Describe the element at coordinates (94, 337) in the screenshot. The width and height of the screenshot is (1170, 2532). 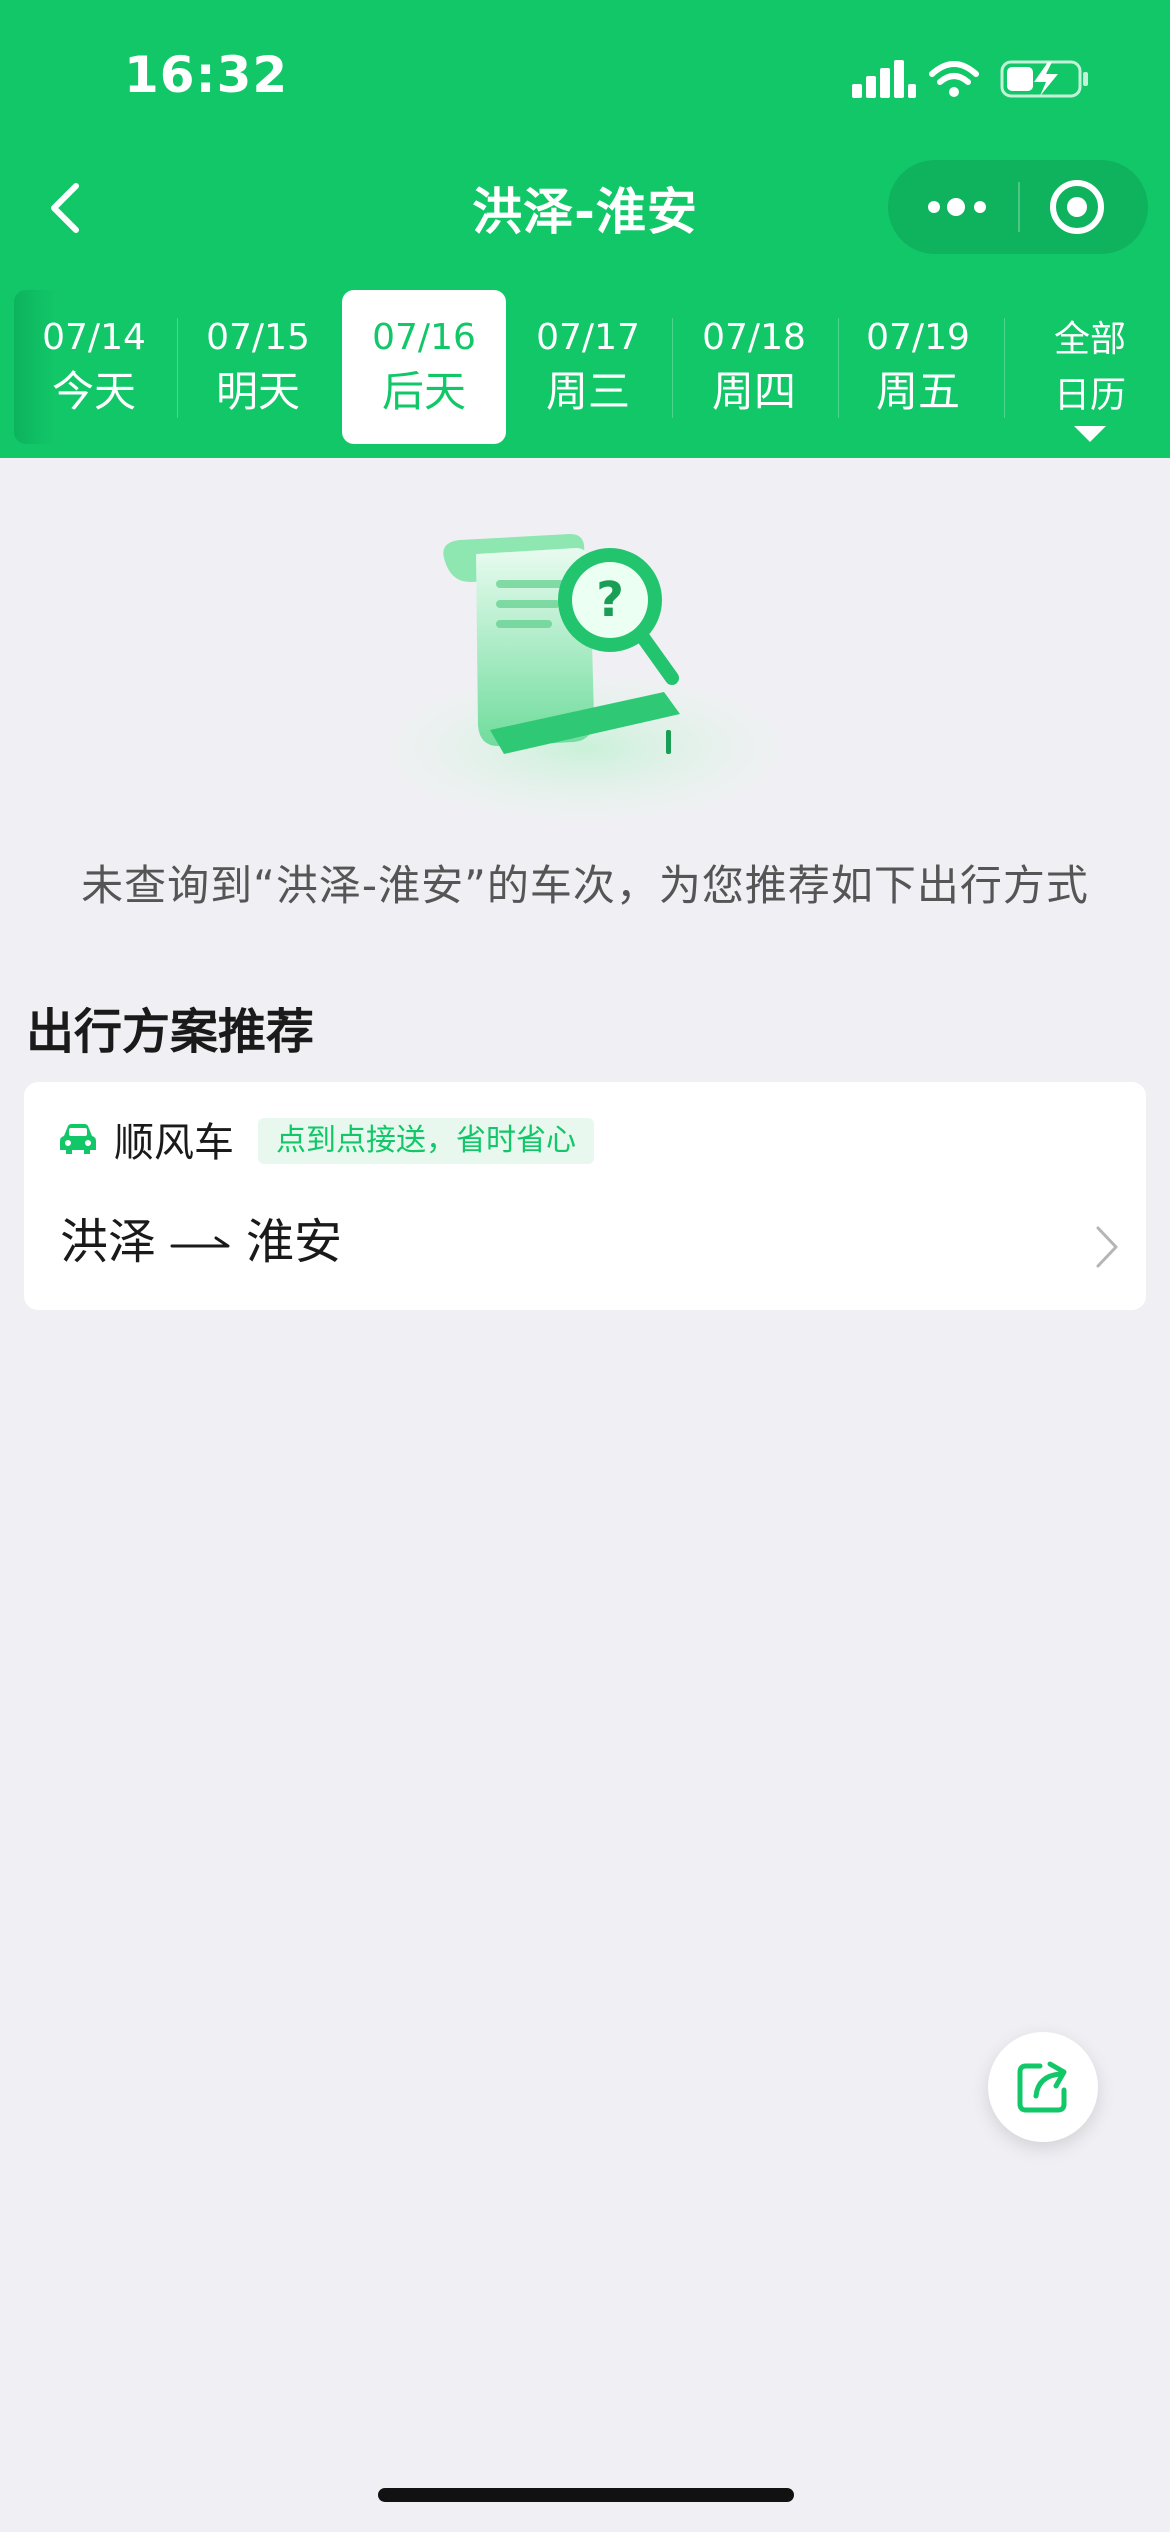
I see `date-label: 07/14` at that location.